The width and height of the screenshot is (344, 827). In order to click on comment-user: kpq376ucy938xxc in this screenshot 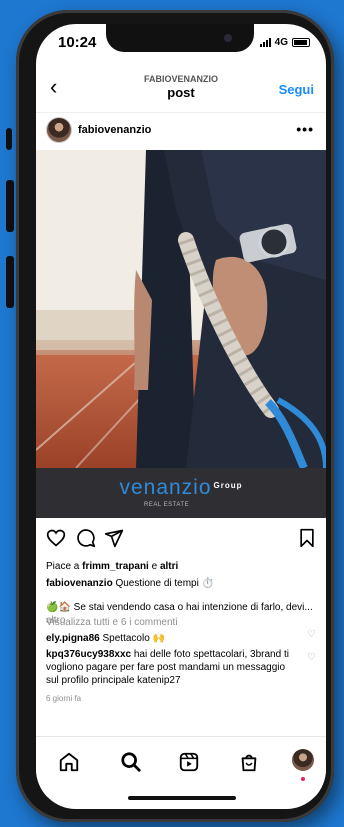, I will do `click(88, 654)`.